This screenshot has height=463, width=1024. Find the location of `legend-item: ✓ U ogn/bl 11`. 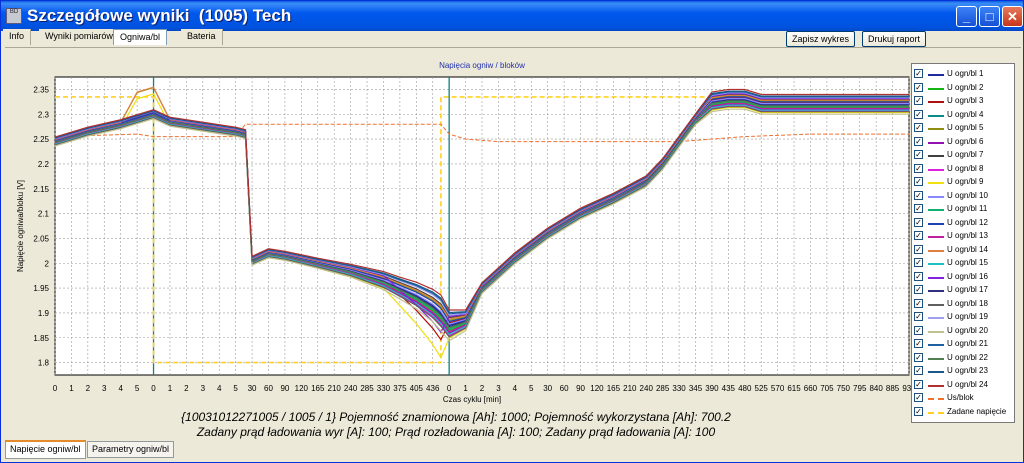

legend-item: ✓ U ogn/bl 11 is located at coordinates (964, 209).